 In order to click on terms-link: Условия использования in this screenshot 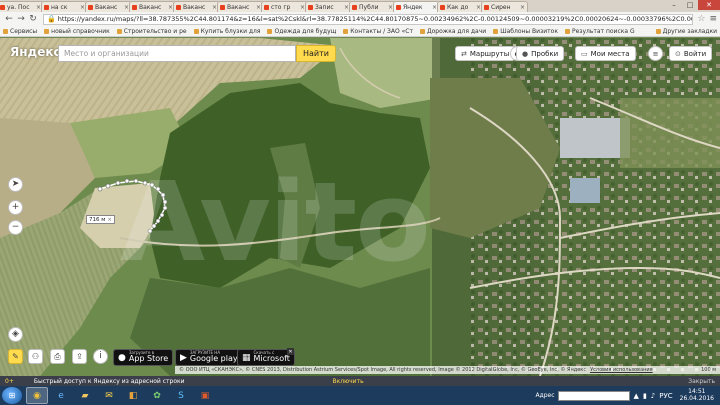, I will do `click(621, 370)`.